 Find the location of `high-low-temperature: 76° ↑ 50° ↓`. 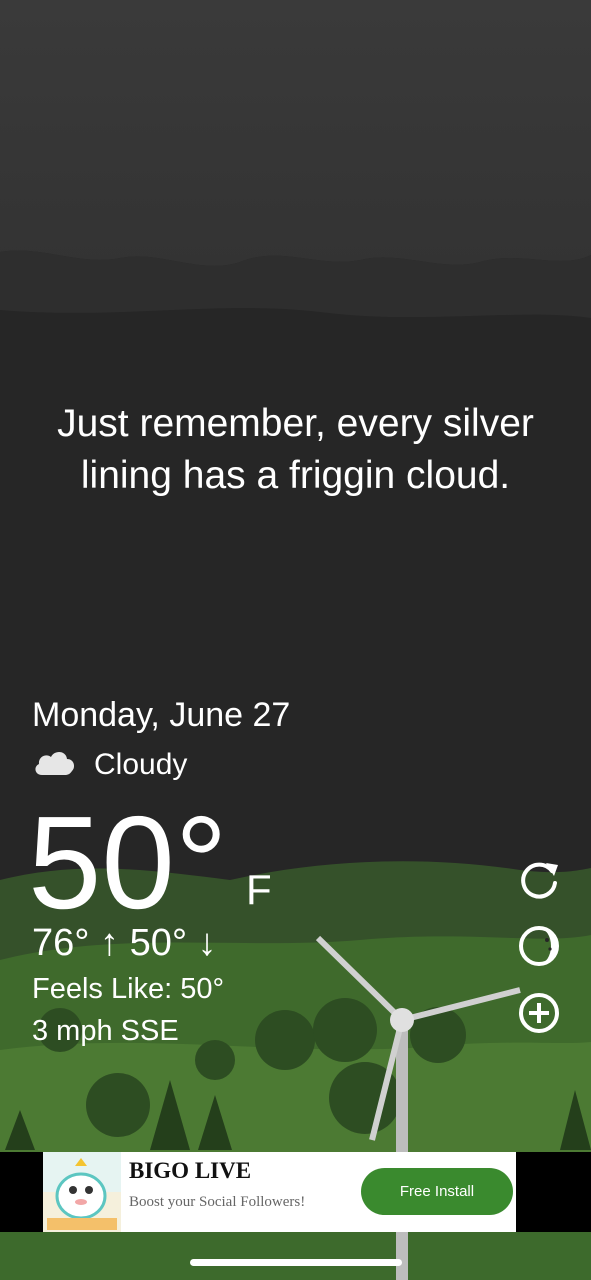

high-low-temperature: 76° ↑ 50° ↓ is located at coordinates (124, 943).